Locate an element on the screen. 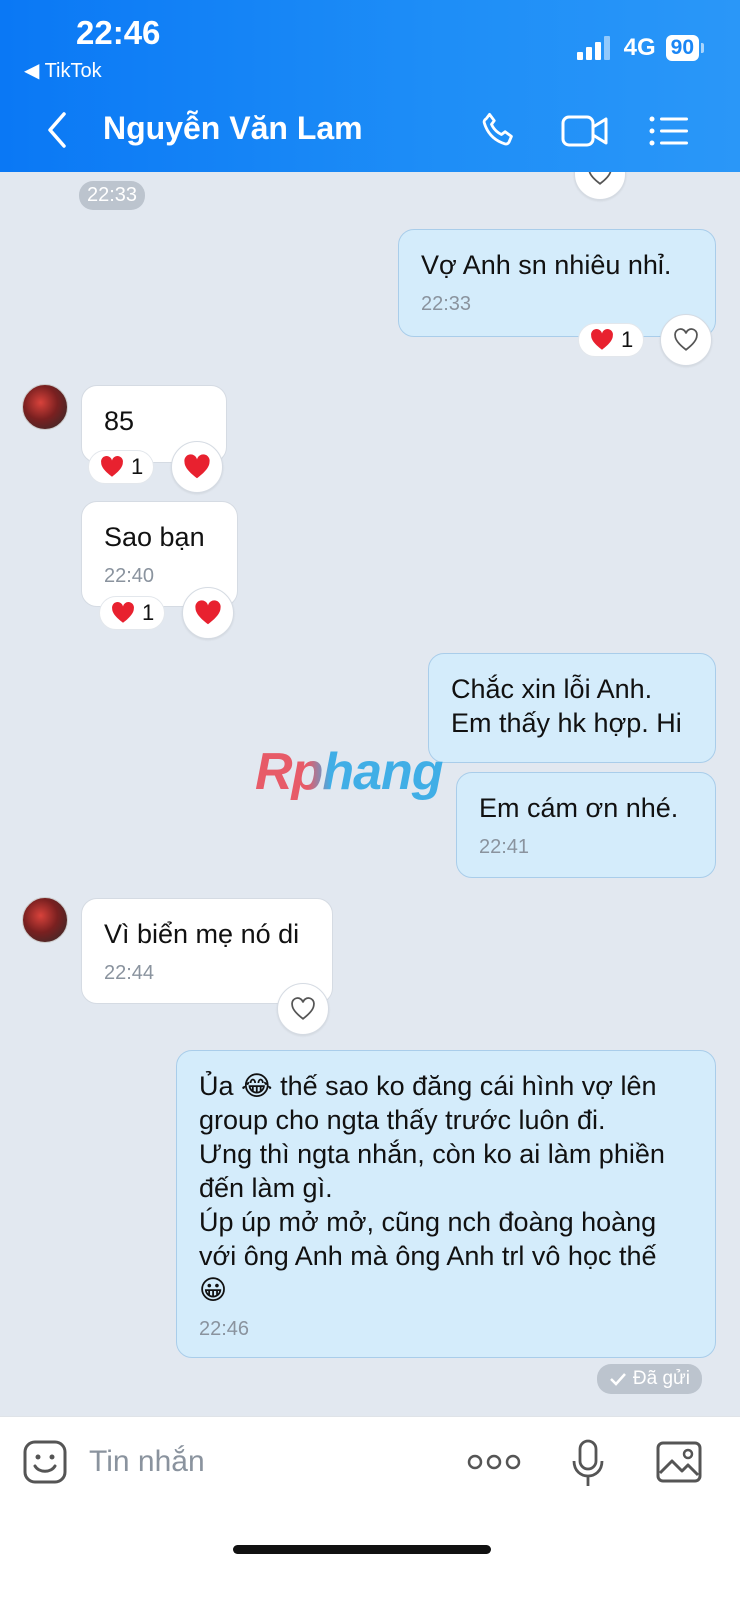 The image size is (740, 1600). image-icon is located at coordinates (679, 1462).